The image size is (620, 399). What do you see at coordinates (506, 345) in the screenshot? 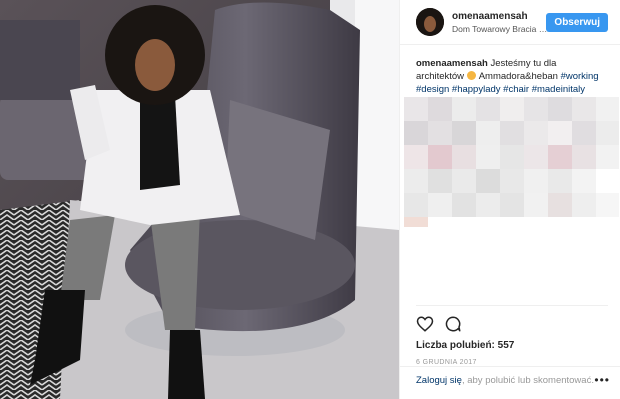
I see `likes-number: 557` at bounding box center [506, 345].